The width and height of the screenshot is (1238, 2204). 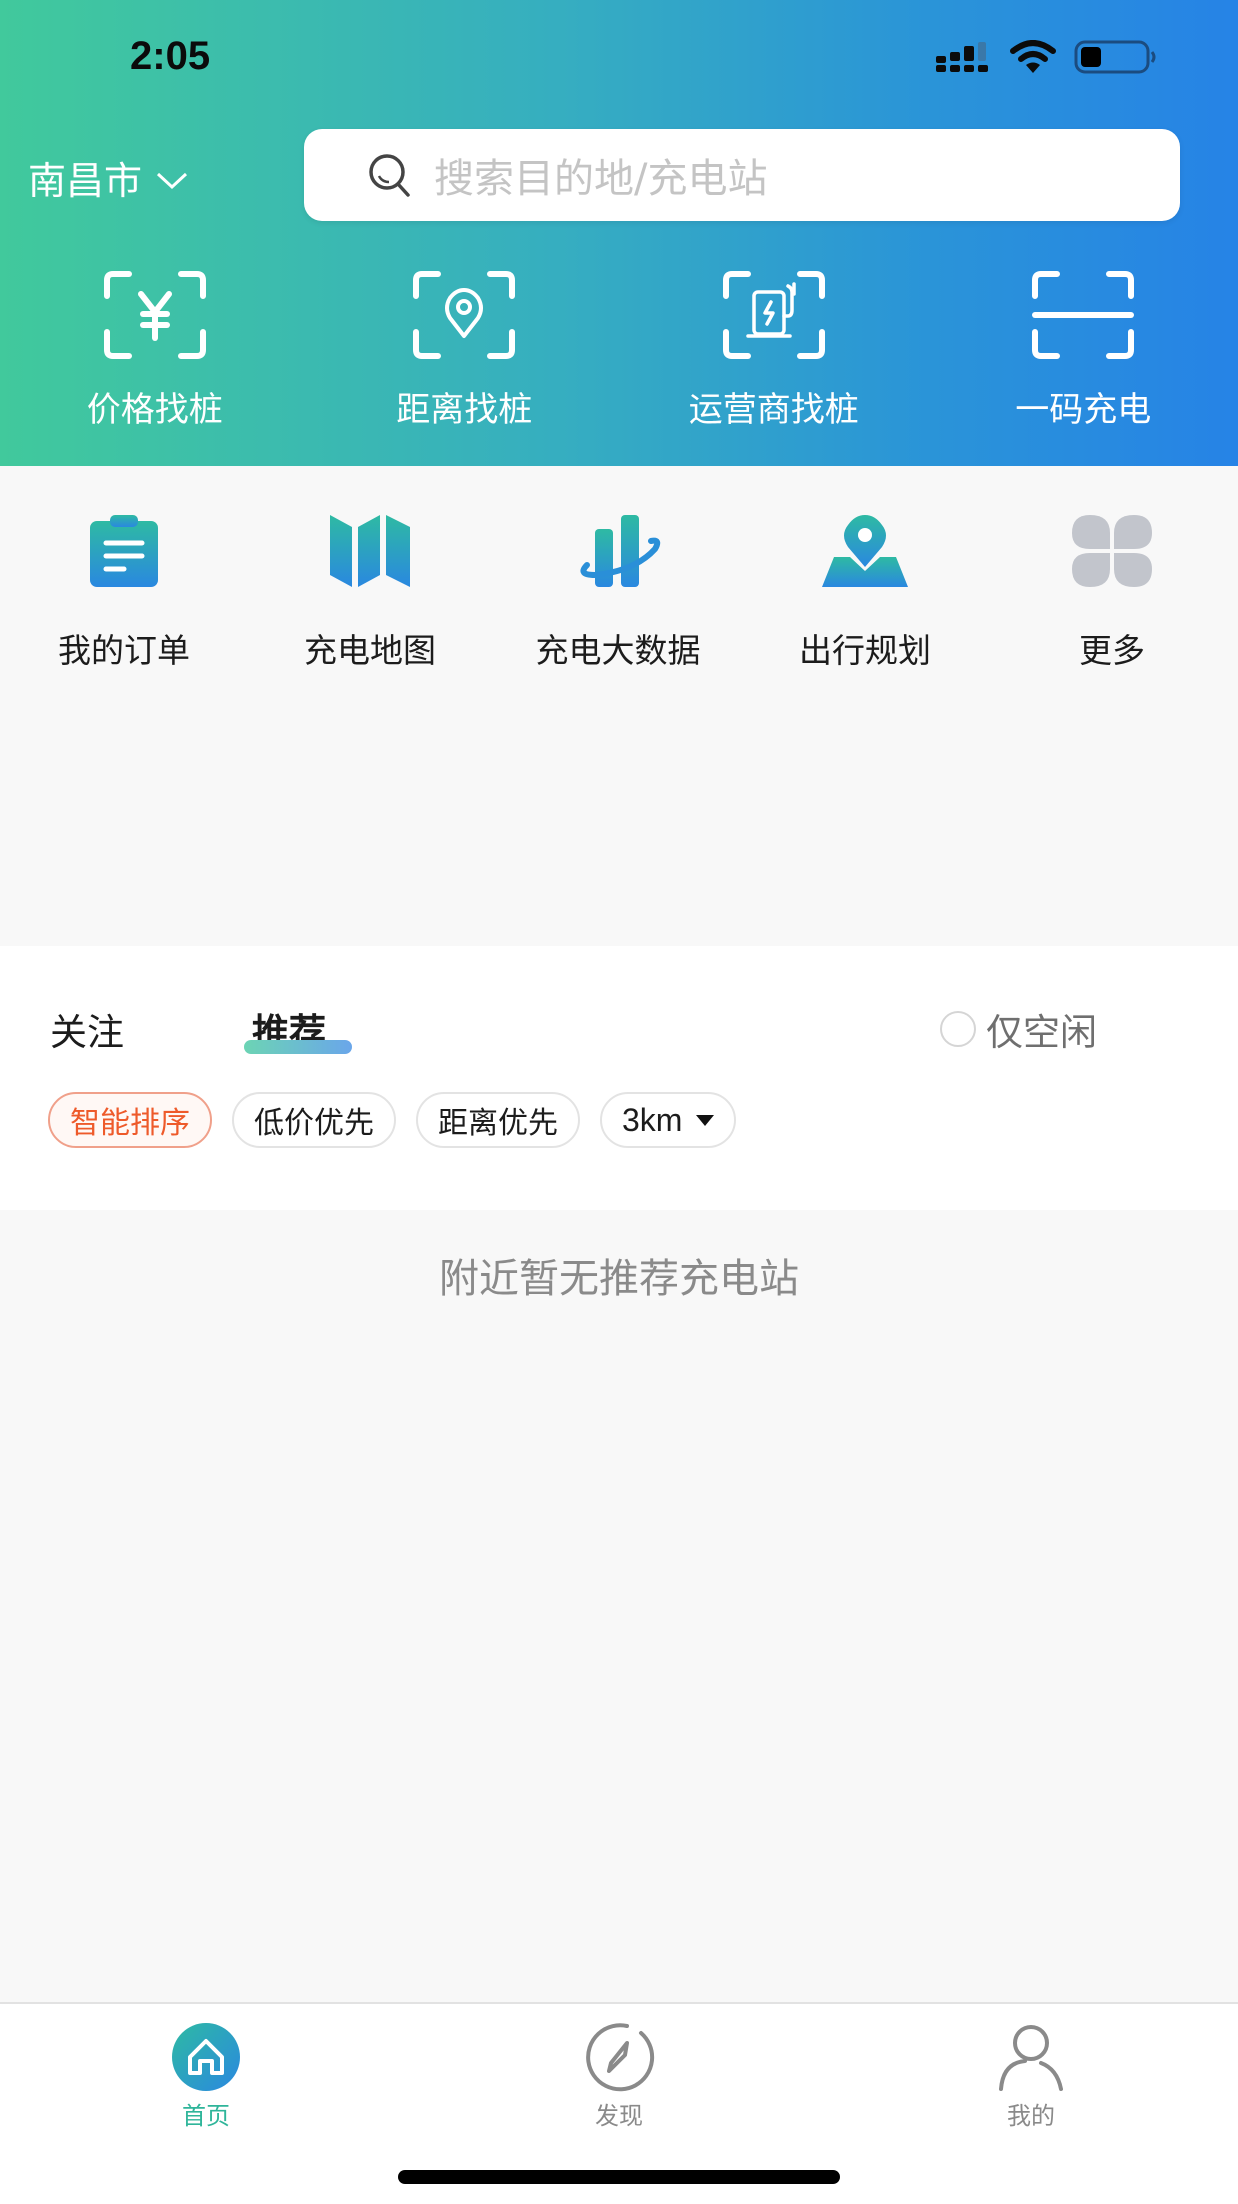 What do you see at coordinates (619, 2177) in the screenshot?
I see `home-indicator` at bounding box center [619, 2177].